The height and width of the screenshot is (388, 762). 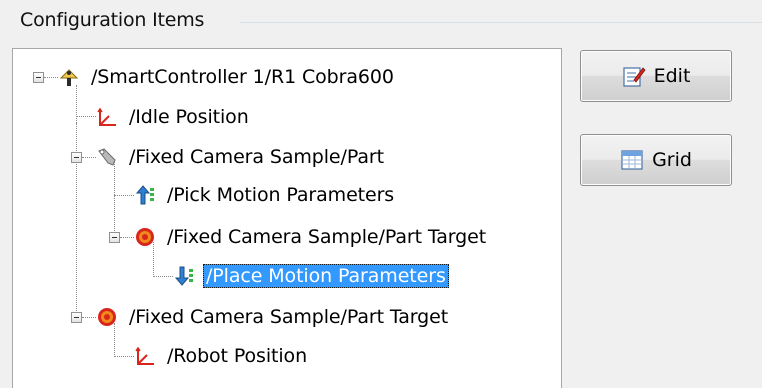 I want to click on tree-item-label: /Idle Position, so click(x=189, y=117).